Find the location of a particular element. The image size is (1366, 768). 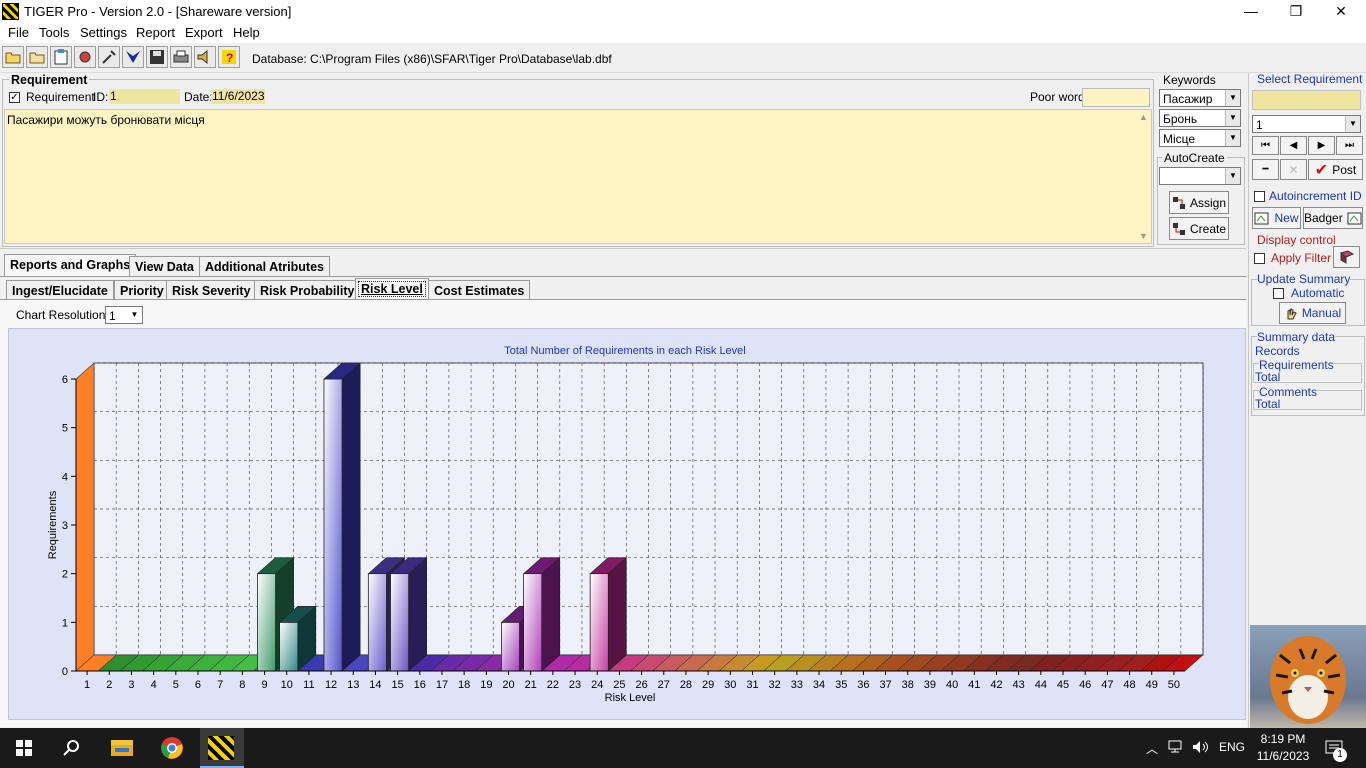

menu-report: Report is located at coordinates (155, 32).